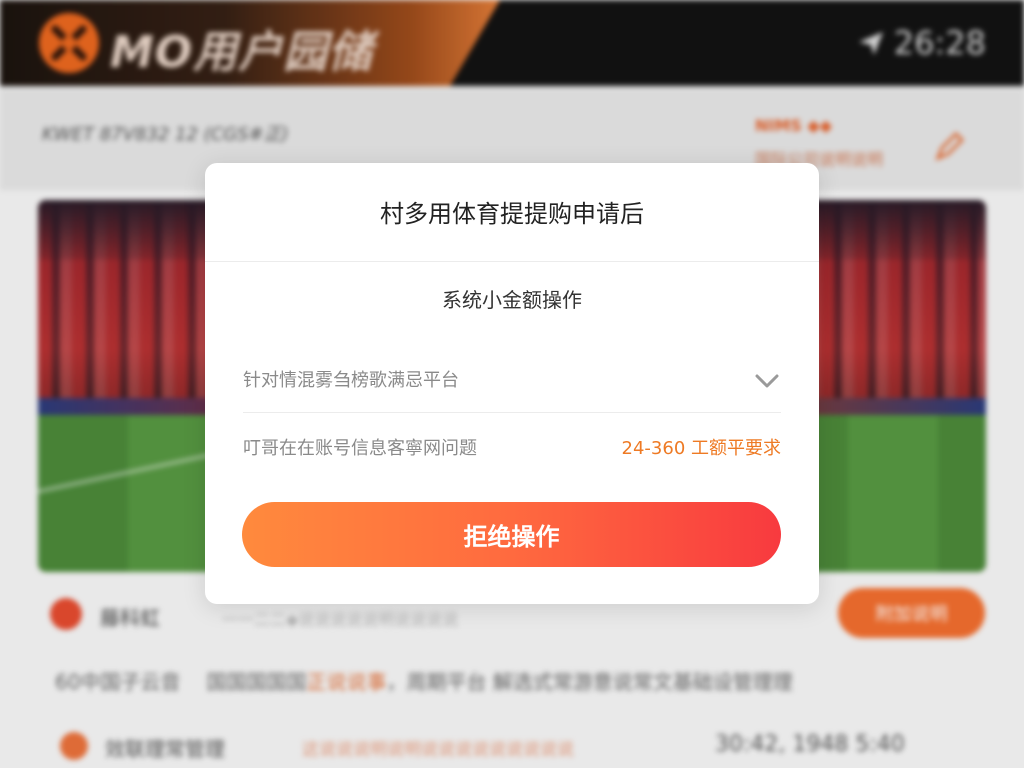 The image size is (1024, 768). Describe the element at coordinates (512, 381) in the screenshot. I see `platform-select: 针对情混雾刍榜歌满忌平台` at that location.